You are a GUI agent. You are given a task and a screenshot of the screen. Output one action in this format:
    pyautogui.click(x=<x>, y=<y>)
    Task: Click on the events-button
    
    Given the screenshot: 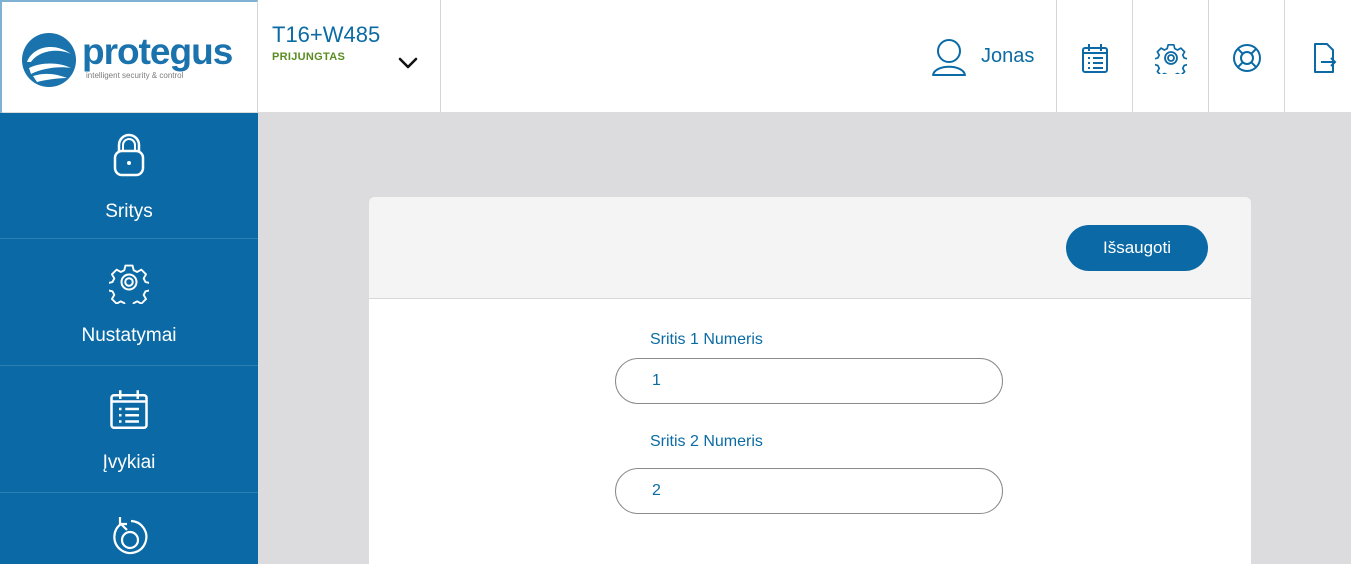 What is the action you would take?
    pyautogui.click(x=1095, y=56)
    